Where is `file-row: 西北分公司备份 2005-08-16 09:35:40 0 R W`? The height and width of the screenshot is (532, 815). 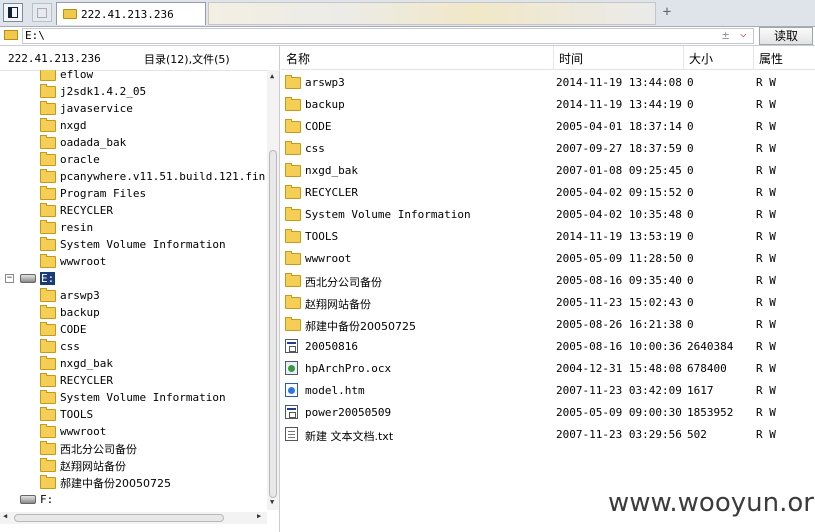
file-row: 西北分公司备份 2005-08-16 09:35:40 0 R W is located at coordinates (548, 280).